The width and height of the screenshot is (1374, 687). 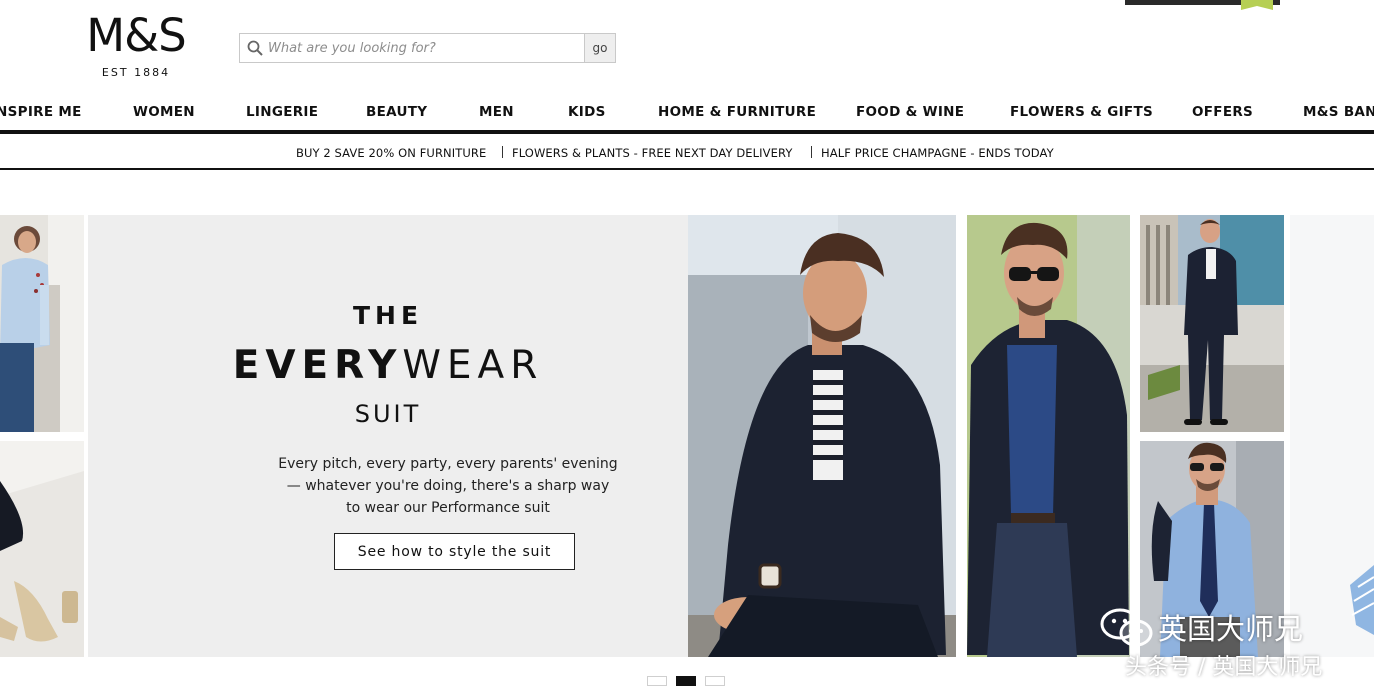 What do you see at coordinates (396, 112) in the screenshot?
I see `nav-item-beauty: BEAUTY` at bounding box center [396, 112].